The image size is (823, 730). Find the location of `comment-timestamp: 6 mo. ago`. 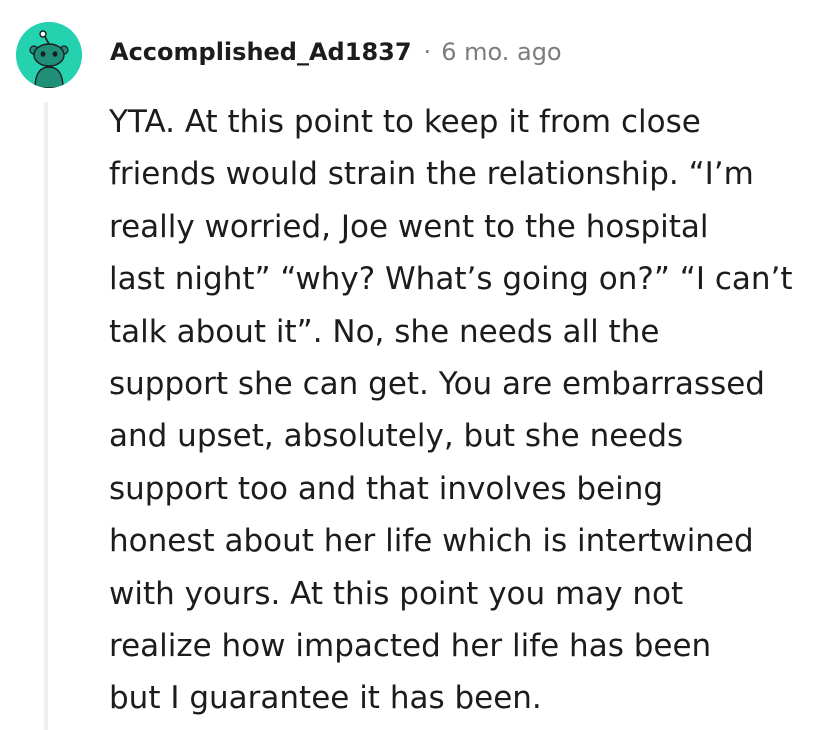

comment-timestamp: 6 mo. ago is located at coordinates (501, 52).